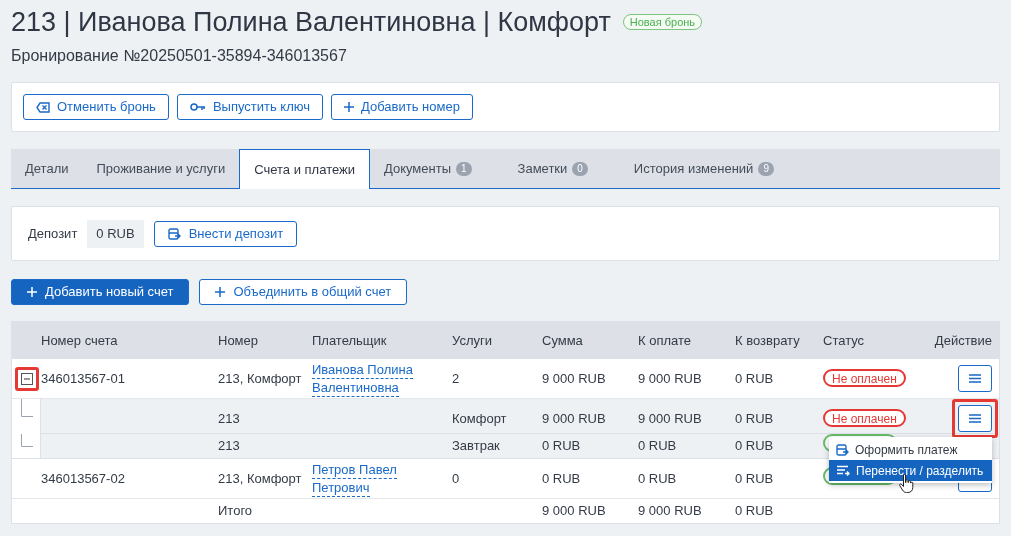 This screenshot has height=536, width=1011. I want to click on column-header: К возврату, so click(768, 340).